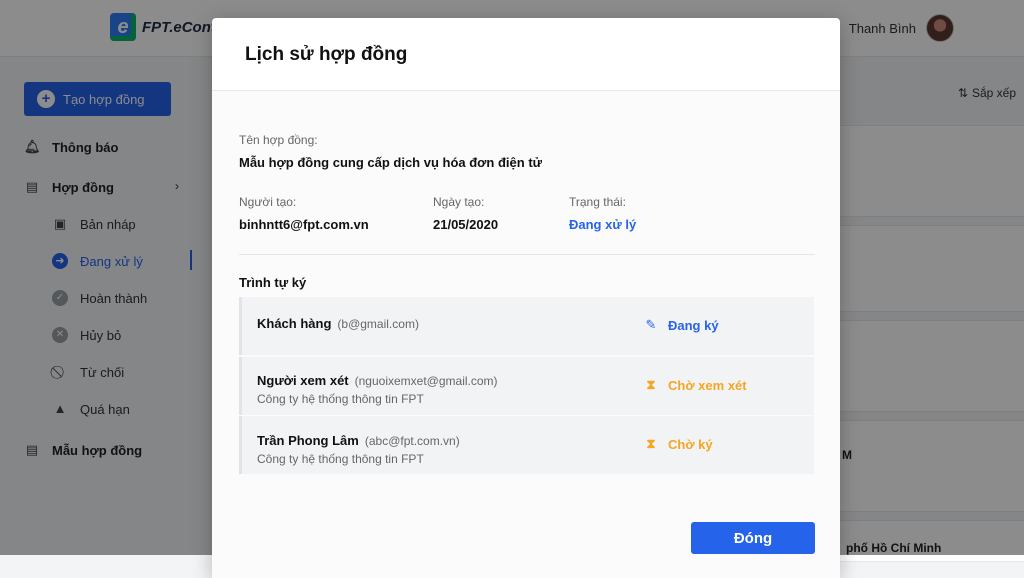  I want to click on close-button: Đóng, so click(753, 538).